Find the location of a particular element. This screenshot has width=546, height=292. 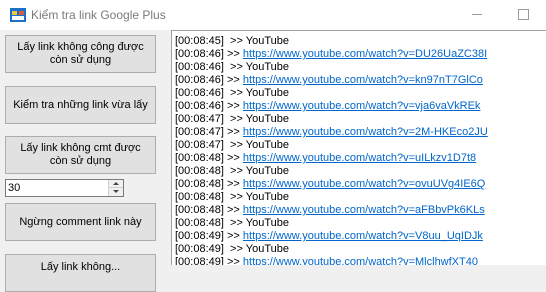

maximize-button is located at coordinates (523, 15).